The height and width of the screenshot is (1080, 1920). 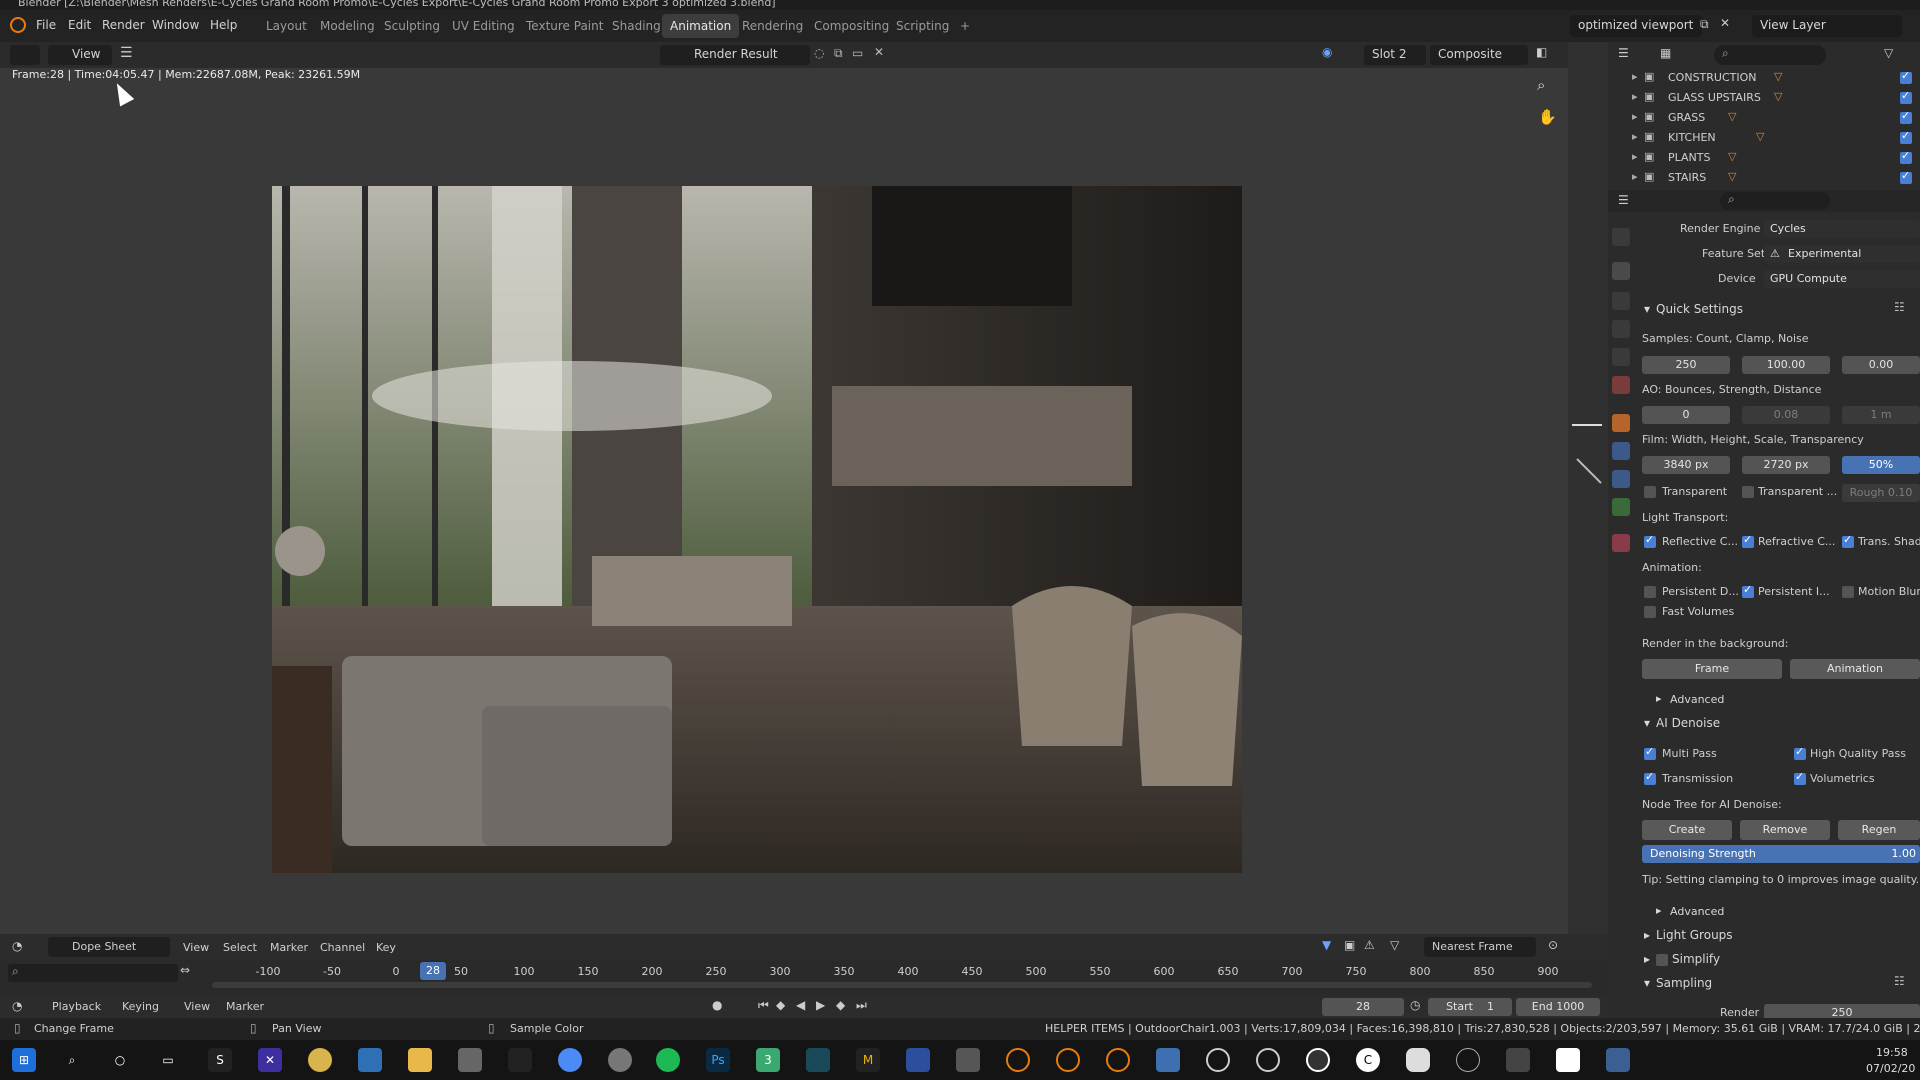 What do you see at coordinates (1712, 669) in the screenshot?
I see `render-frame-button: Frame` at bounding box center [1712, 669].